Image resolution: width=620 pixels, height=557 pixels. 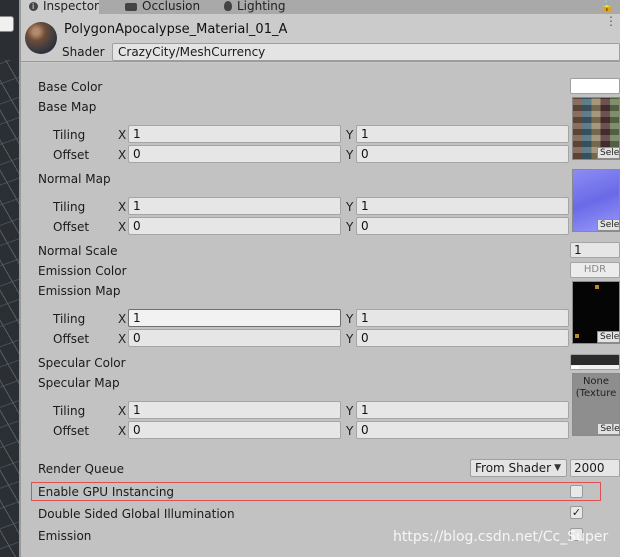 I want to click on emission-tiling-y-field: 1, so click(x=462, y=318).